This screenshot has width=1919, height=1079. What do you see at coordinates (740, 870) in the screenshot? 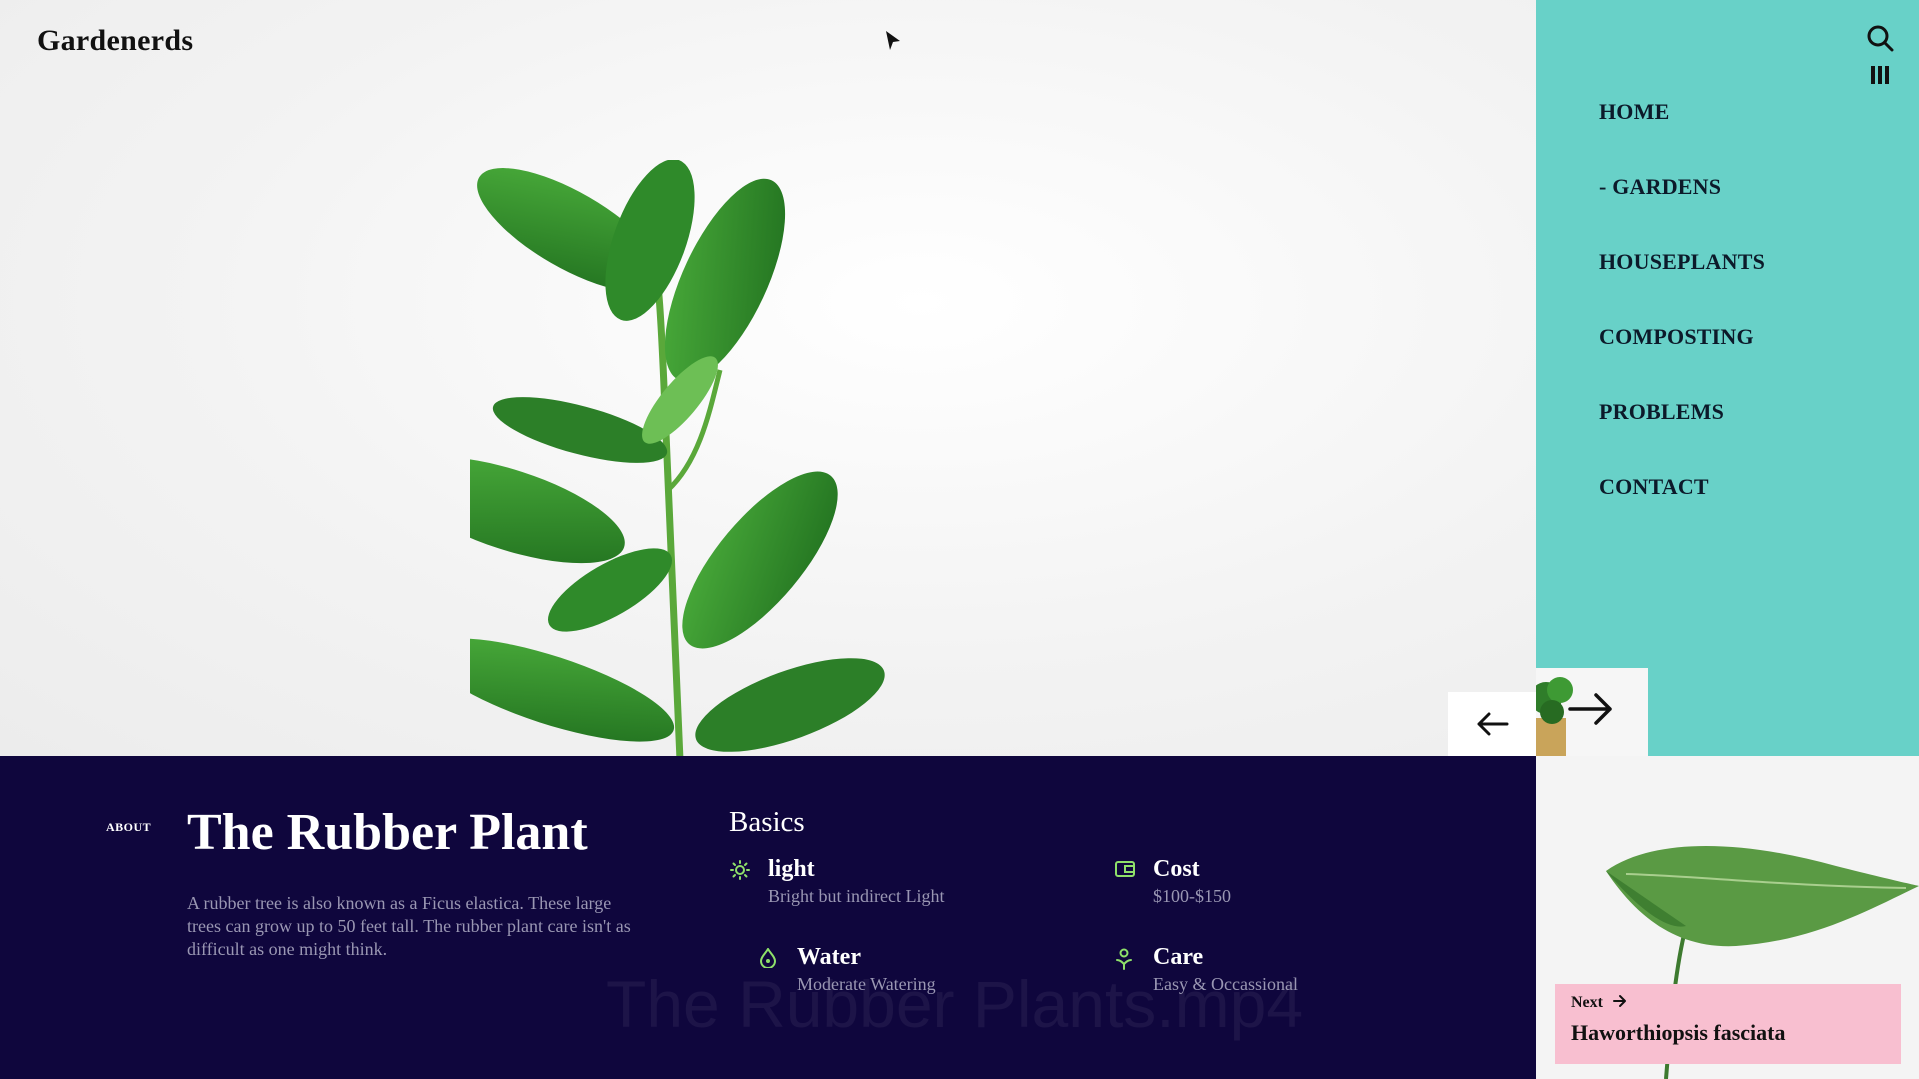
I see `sun-icon` at bounding box center [740, 870].